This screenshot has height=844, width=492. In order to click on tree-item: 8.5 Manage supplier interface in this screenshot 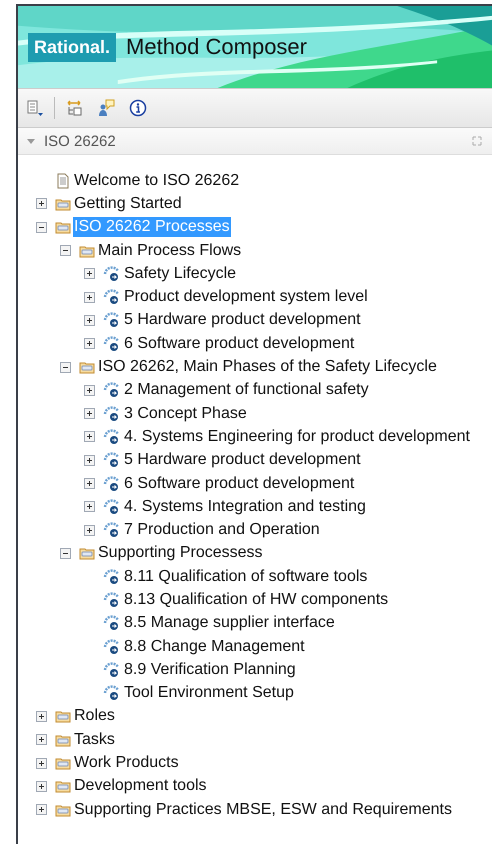, I will do `click(229, 623)`.